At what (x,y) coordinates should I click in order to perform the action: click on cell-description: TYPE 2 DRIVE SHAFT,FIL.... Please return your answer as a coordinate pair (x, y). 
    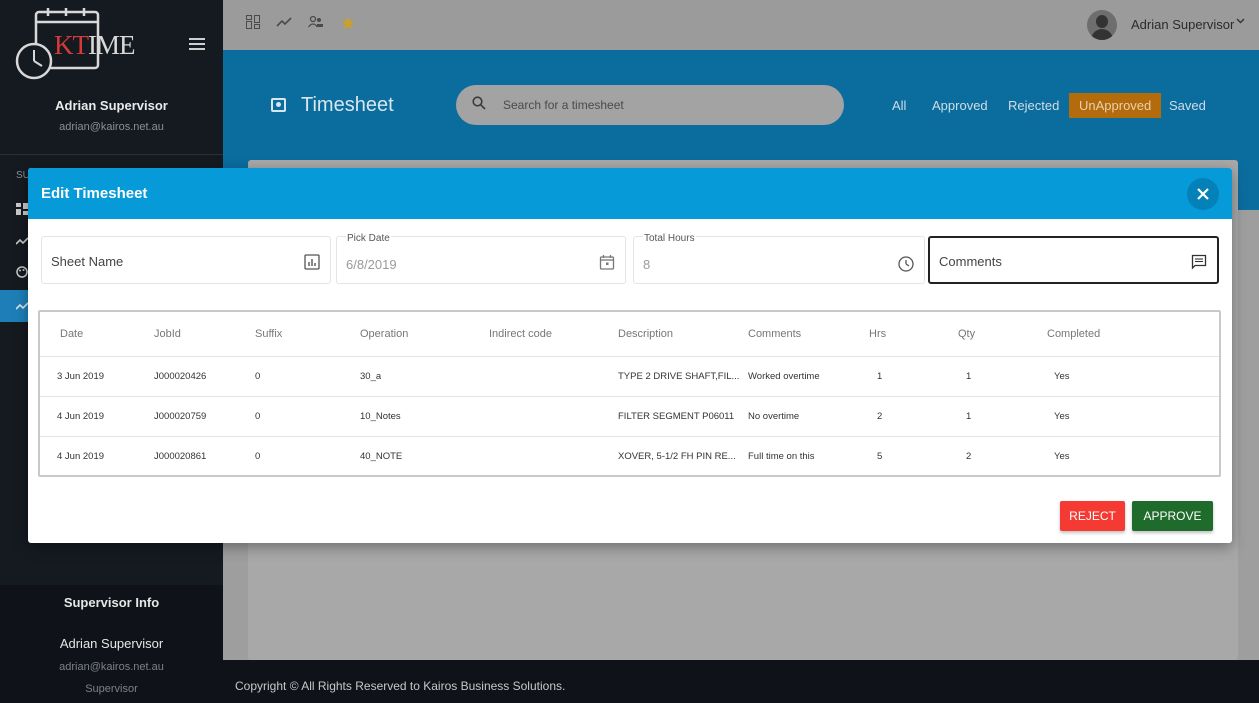
    Looking at the image, I should click on (679, 376).